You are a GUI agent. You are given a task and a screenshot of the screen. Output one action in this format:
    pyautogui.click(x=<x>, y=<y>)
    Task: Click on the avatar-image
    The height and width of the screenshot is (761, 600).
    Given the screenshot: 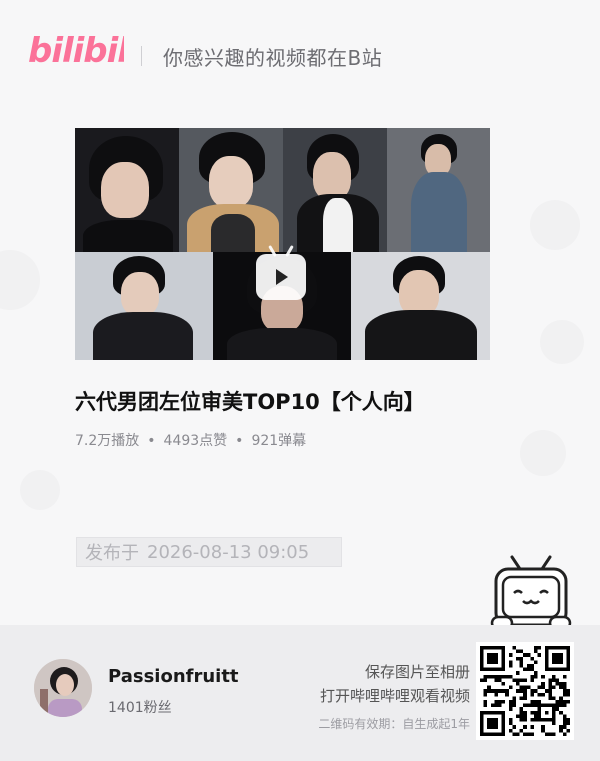 What is the action you would take?
    pyautogui.click(x=63, y=688)
    